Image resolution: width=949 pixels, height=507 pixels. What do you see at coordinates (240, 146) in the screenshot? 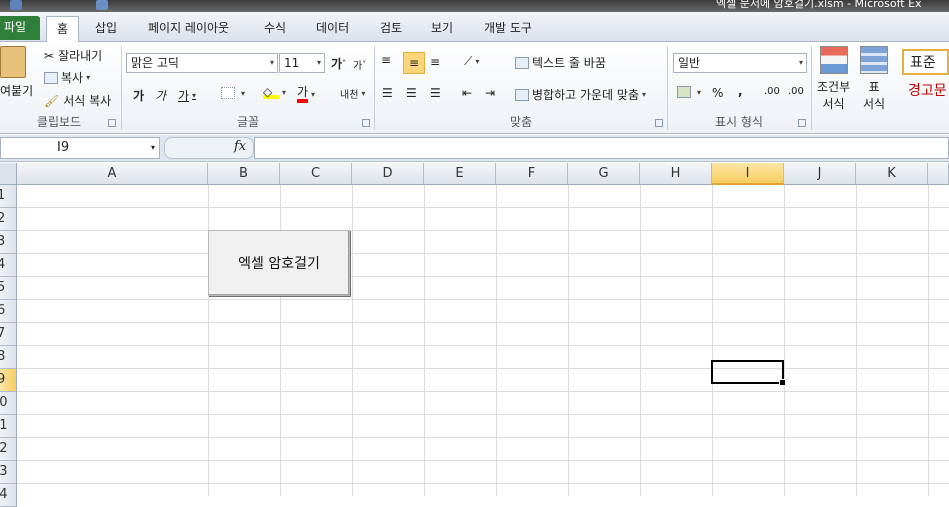
I see `insert-function-icon: fx` at bounding box center [240, 146].